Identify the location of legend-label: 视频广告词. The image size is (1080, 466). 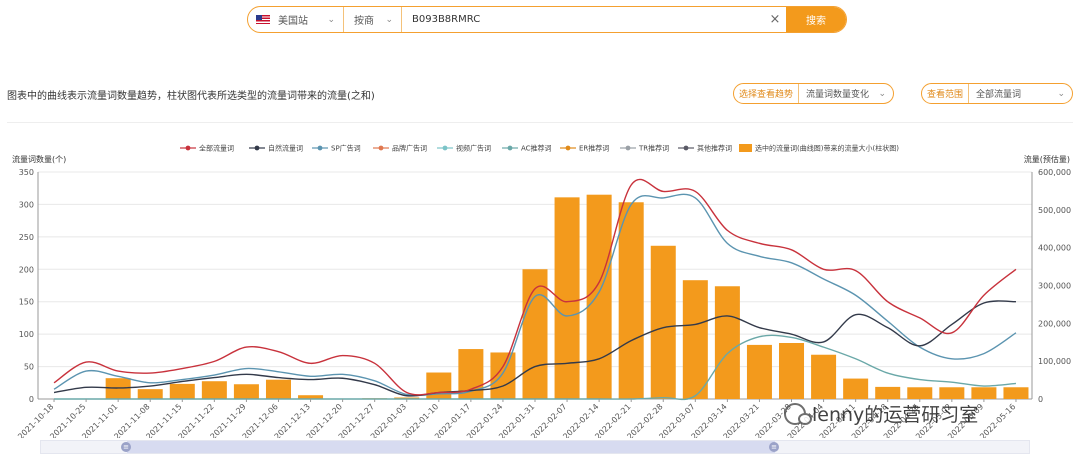
(473, 148).